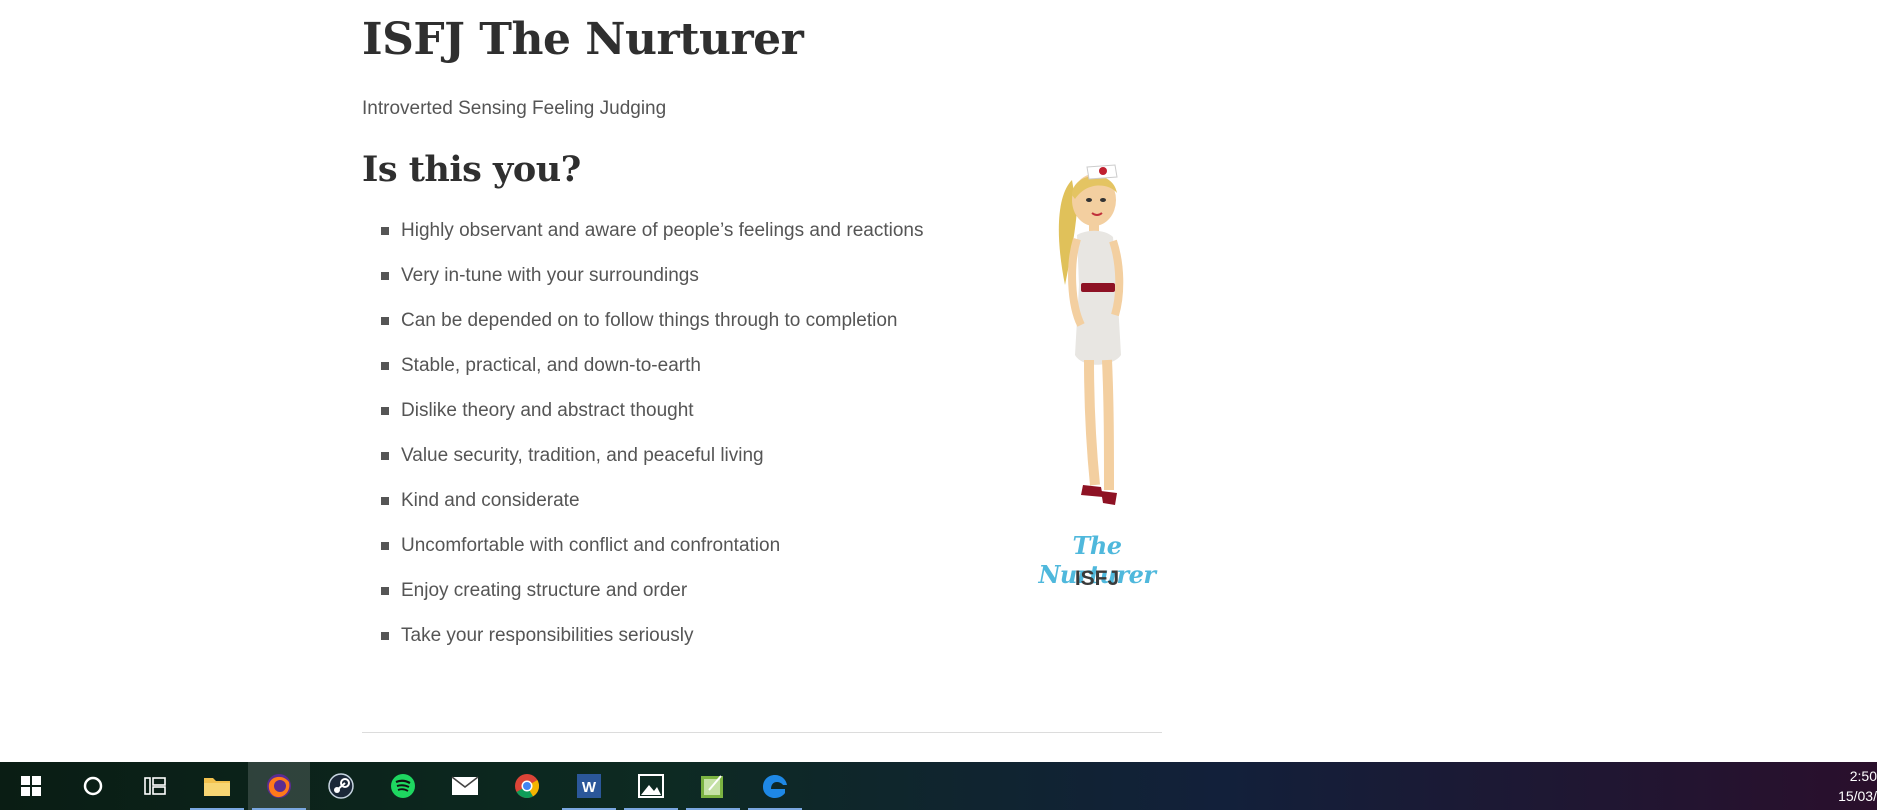 The image size is (1877, 810). I want to click on spotify-button, so click(403, 786).